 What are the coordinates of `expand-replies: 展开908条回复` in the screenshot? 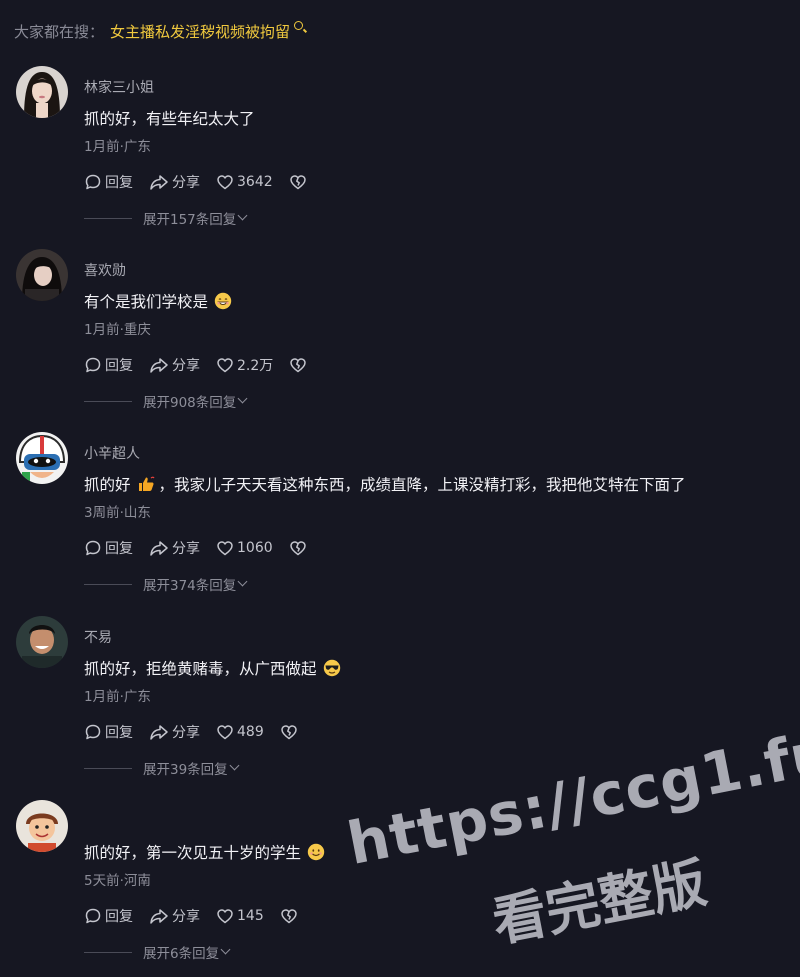 It's located at (166, 401).